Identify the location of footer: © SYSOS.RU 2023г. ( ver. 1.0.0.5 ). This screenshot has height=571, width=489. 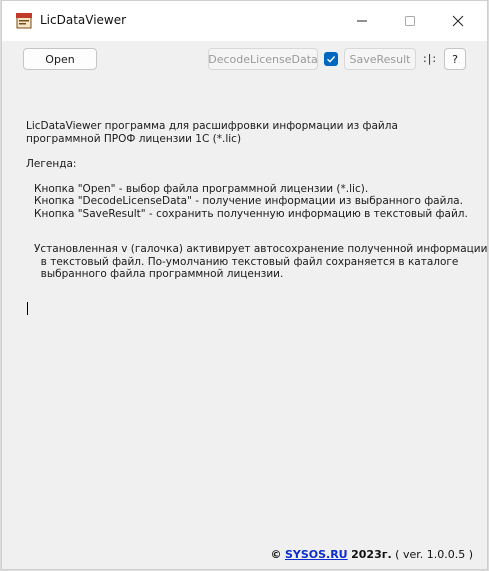
(371, 554).